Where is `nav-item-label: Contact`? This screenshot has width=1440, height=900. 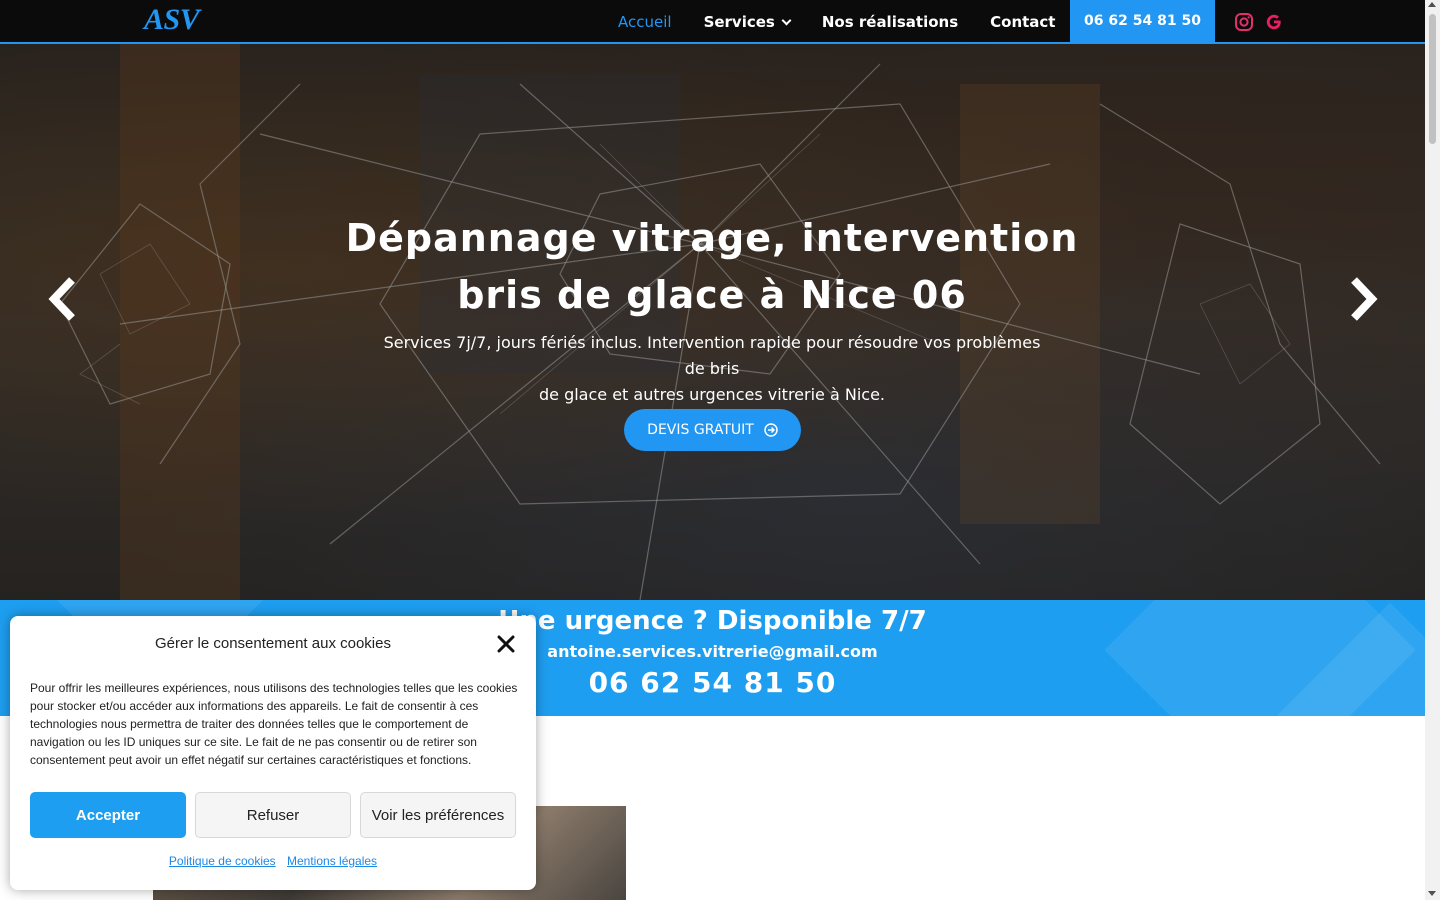 nav-item-label: Contact is located at coordinates (1023, 22).